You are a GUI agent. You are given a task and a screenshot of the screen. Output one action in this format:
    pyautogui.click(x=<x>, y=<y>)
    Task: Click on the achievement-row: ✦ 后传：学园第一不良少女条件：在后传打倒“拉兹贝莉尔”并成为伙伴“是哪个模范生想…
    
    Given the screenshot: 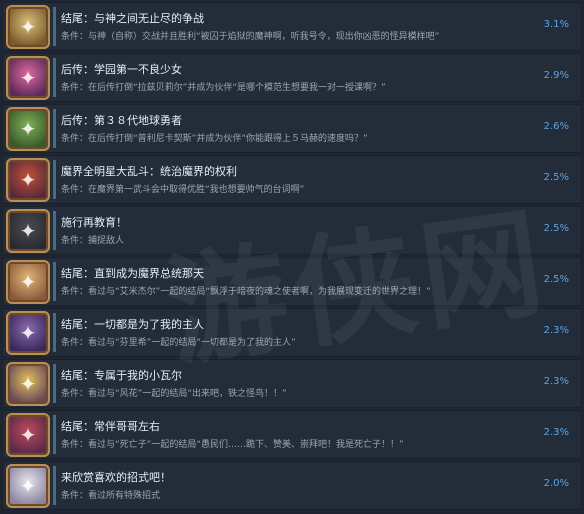 What is the action you would take?
    pyautogui.click(x=292, y=77)
    